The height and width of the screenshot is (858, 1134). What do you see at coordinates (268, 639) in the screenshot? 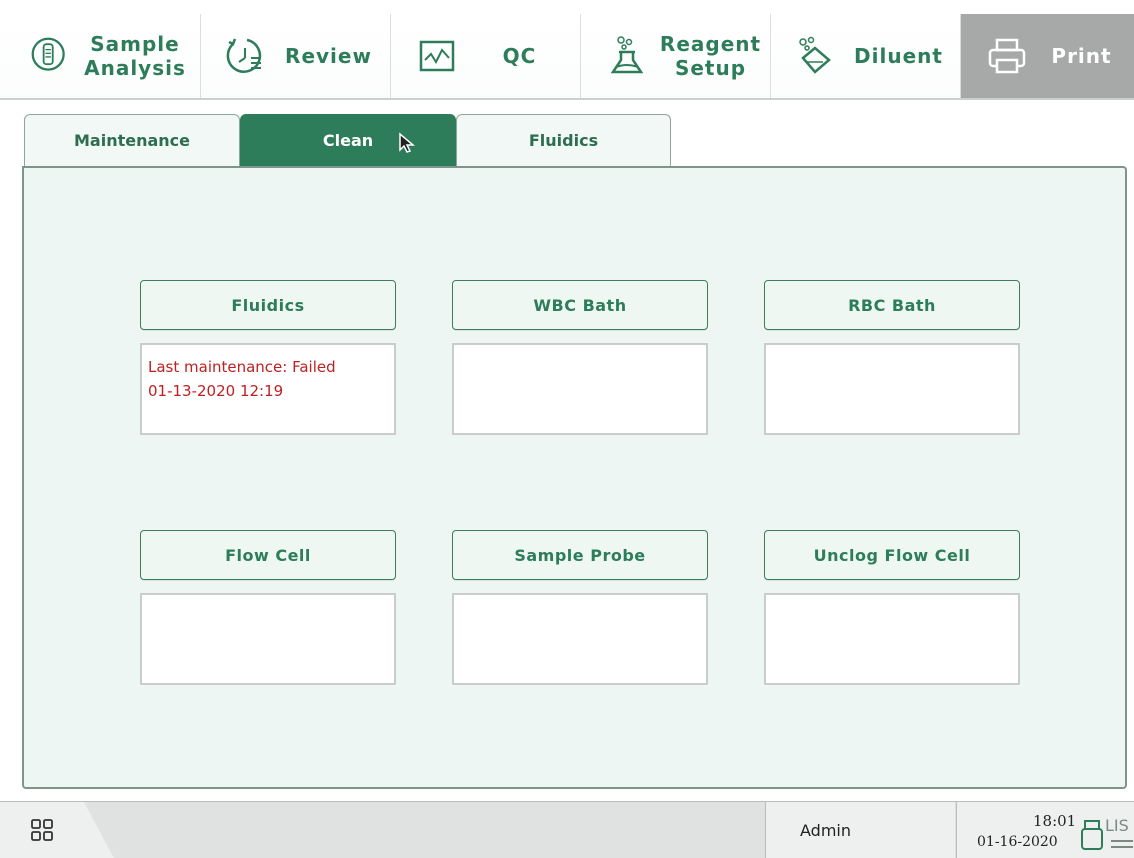
I see `flow-cell-status-box` at bounding box center [268, 639].